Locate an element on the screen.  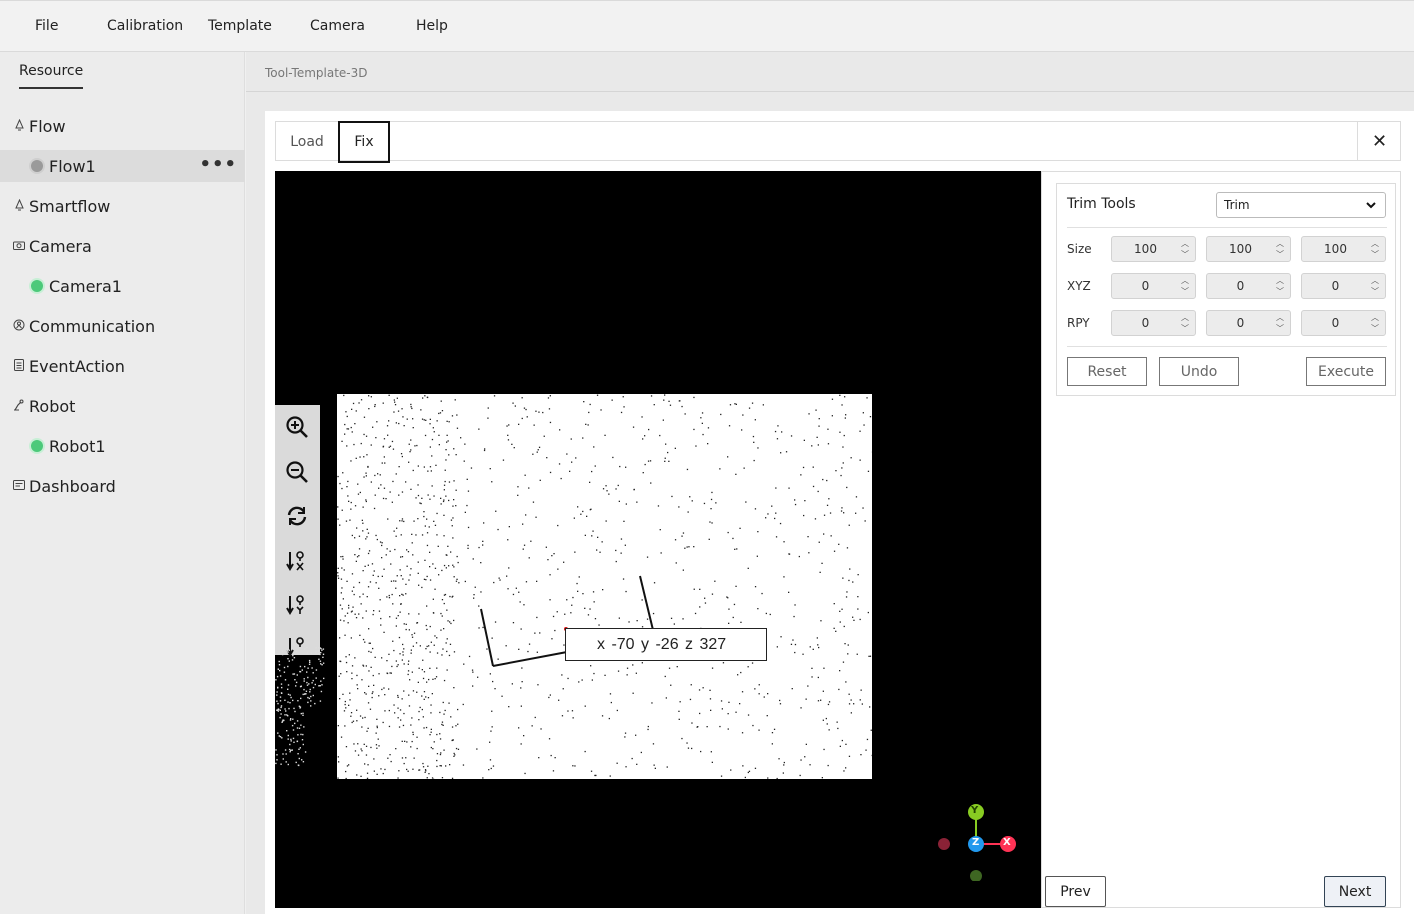
trim-mode-value: Trim is located at coordinates (1237, 205).